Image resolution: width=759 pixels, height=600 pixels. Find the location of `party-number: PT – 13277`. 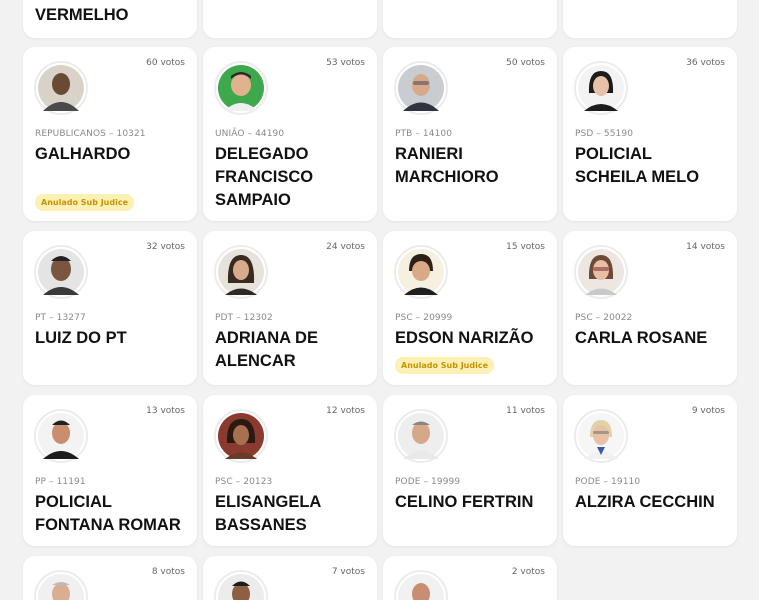

party-number: PT – 13277 is located at coordinates (60, 318).